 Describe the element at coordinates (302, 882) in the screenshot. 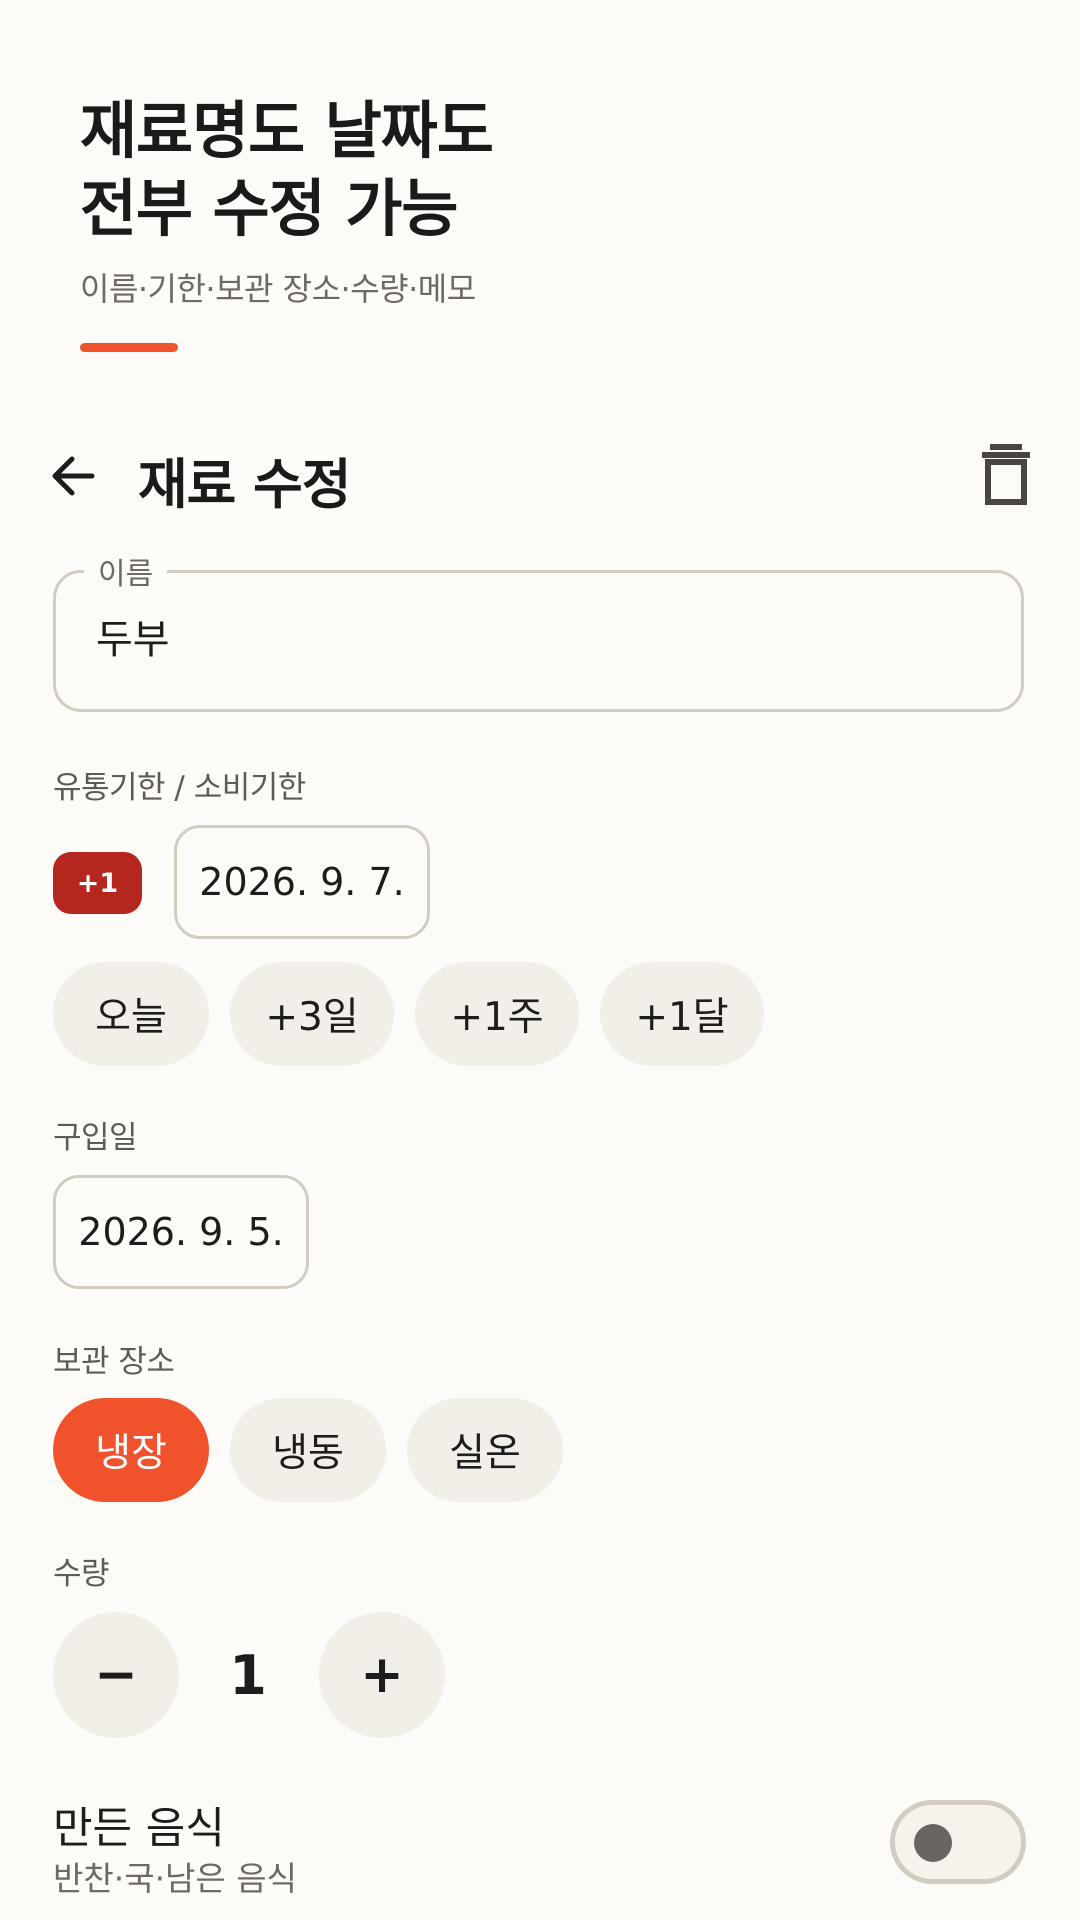

I see `expiry-date-button: 2026. 9. 7.` at that location.